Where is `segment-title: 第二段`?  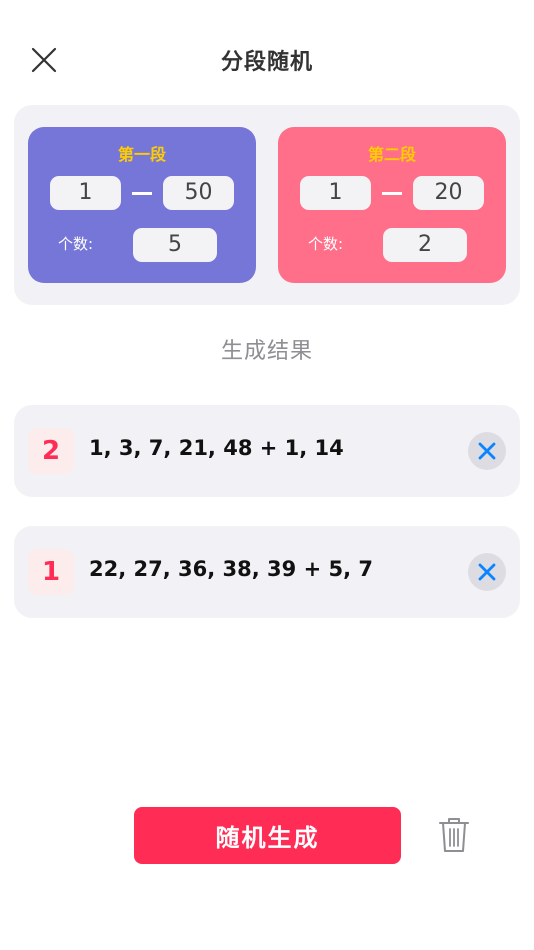
segment-title: 第二段 is located at coordinates (391, 154).